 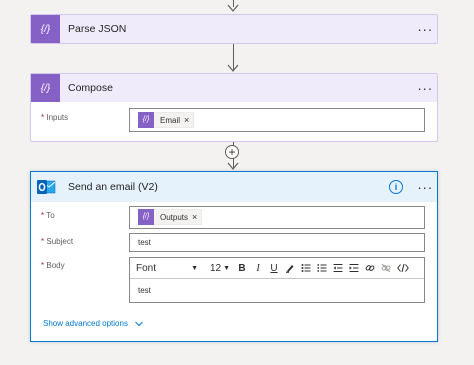 What do you see at coordinates (386, 268) in the screenshot?
I see `remove-link-icon` at bounding box center [386, 268].